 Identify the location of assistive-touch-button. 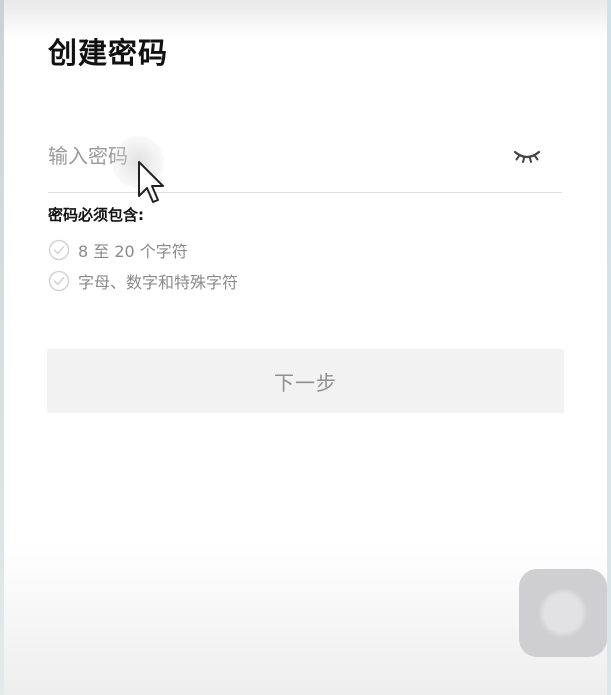
(563, 613).